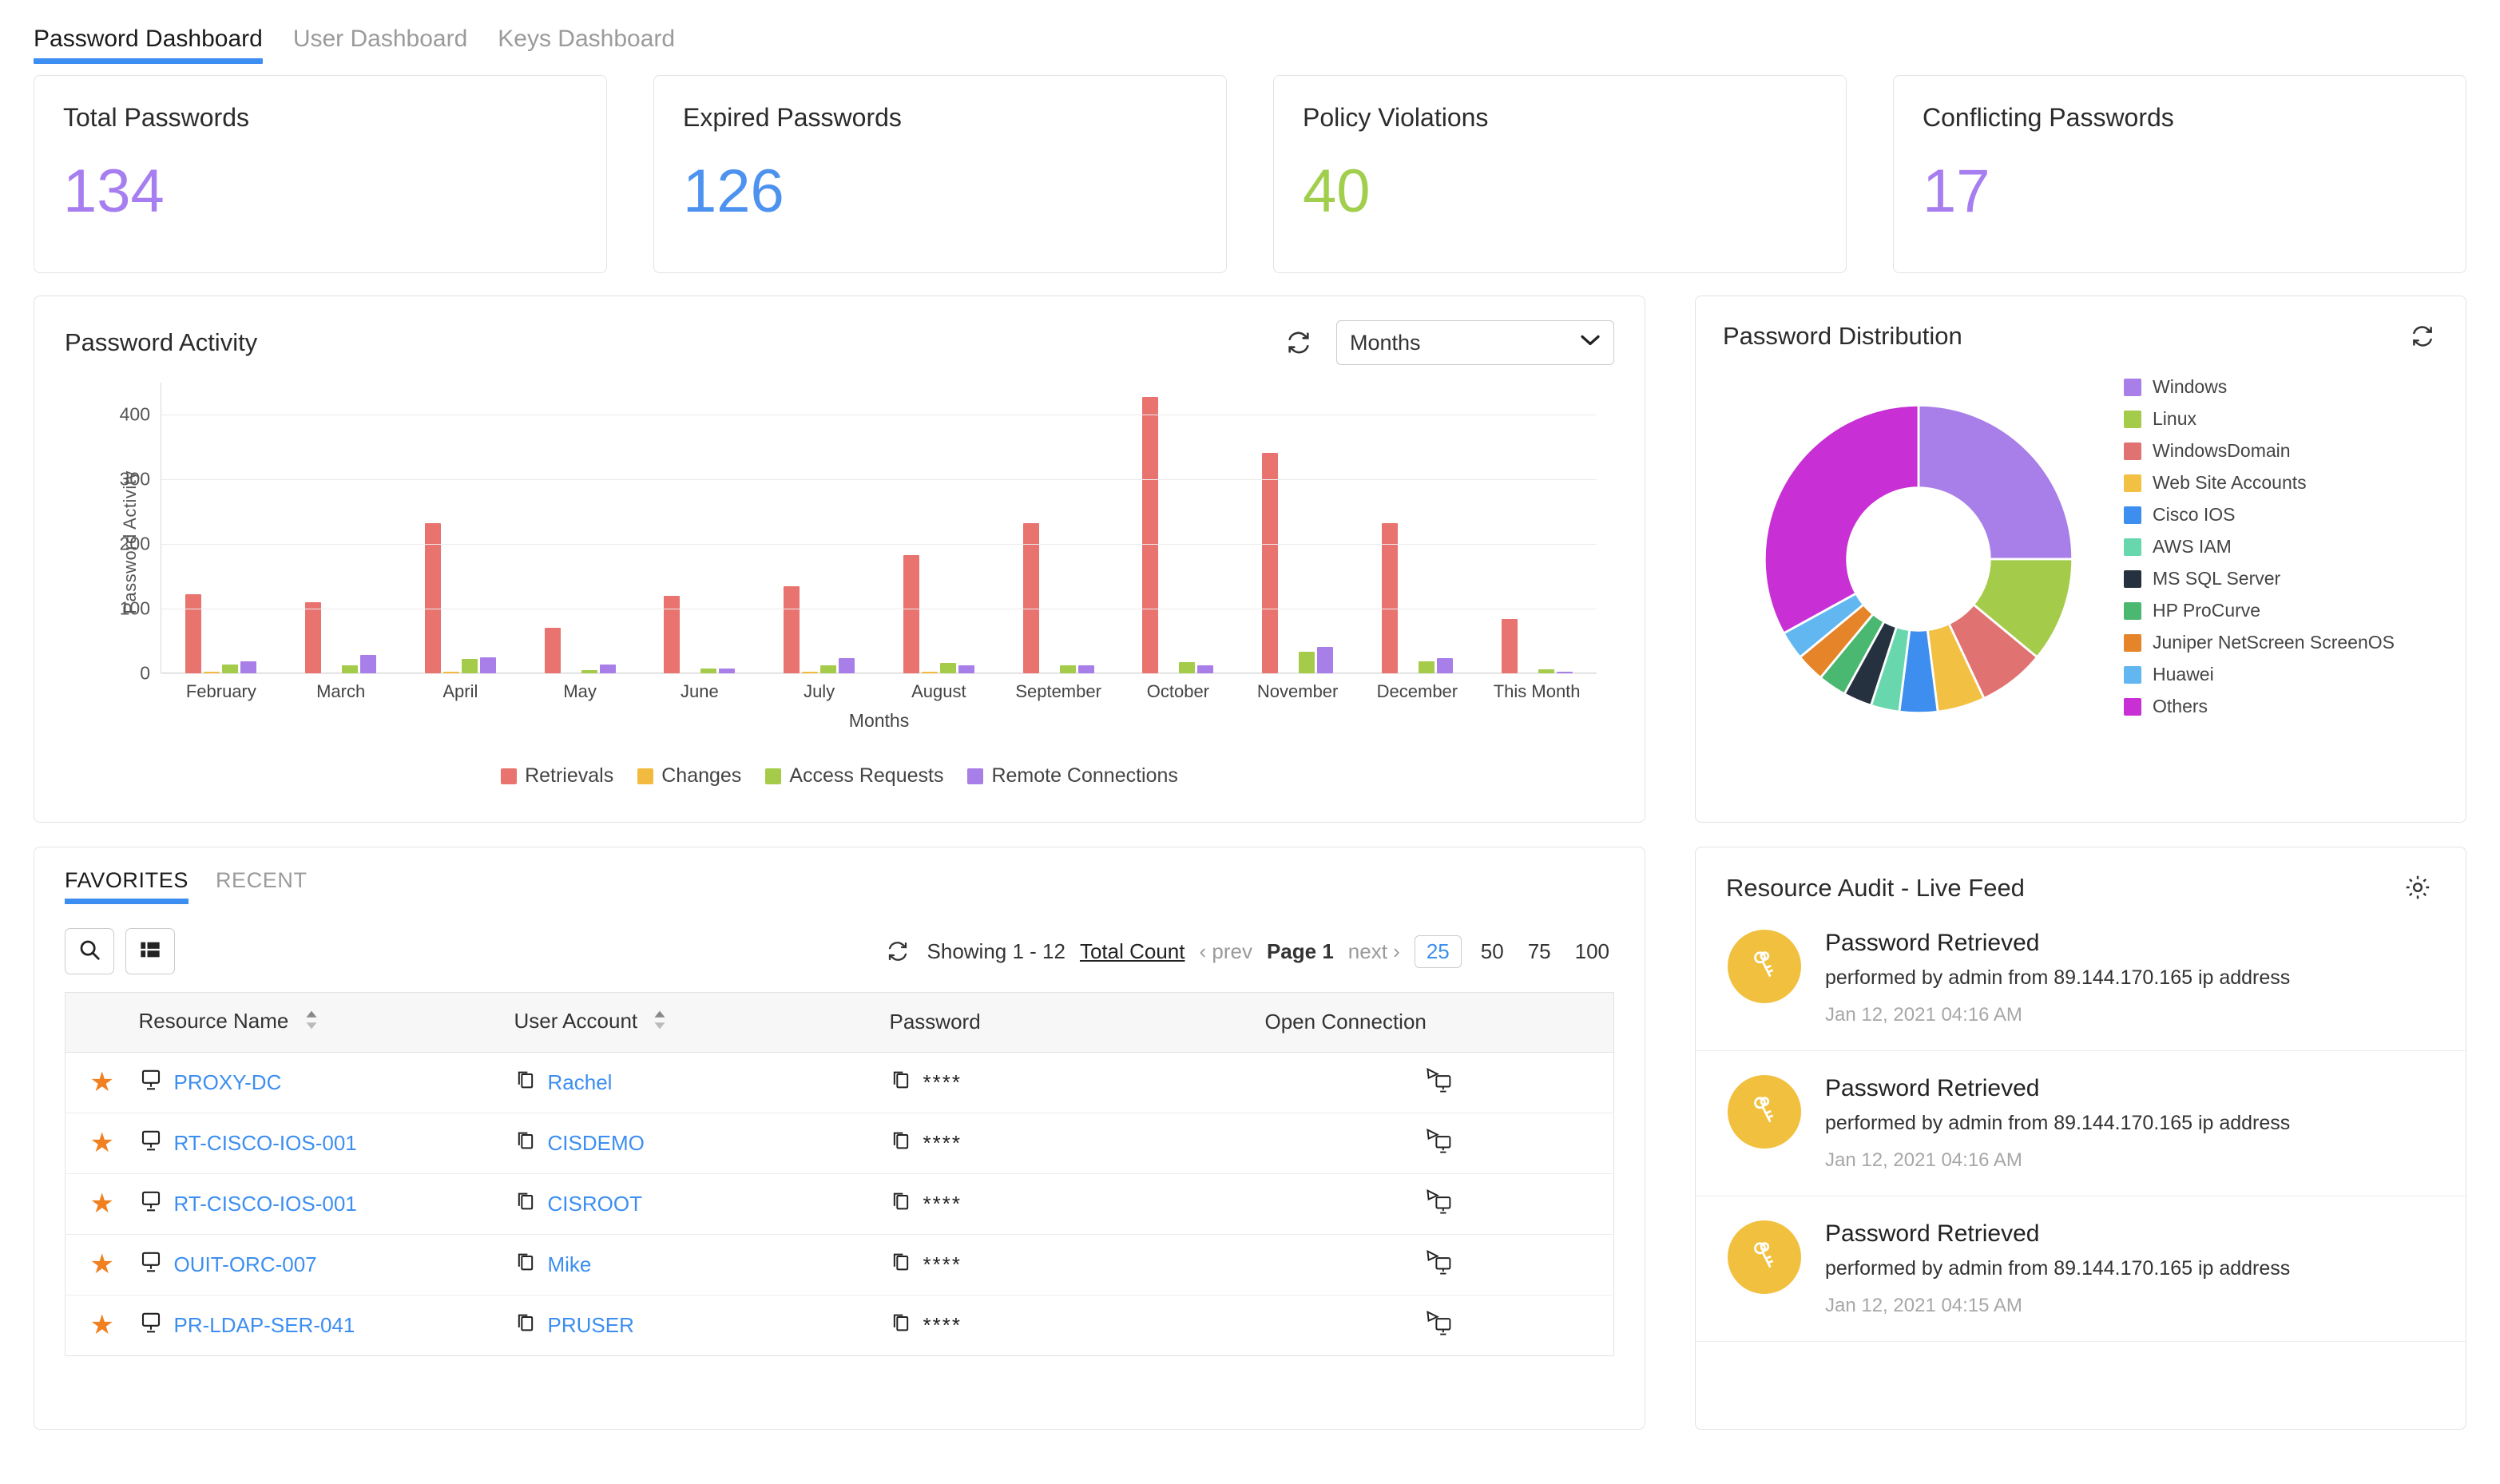  Describe the element at coordinates (1592, 951) in the screenshot. I see `page-size-100: 100` at that location.